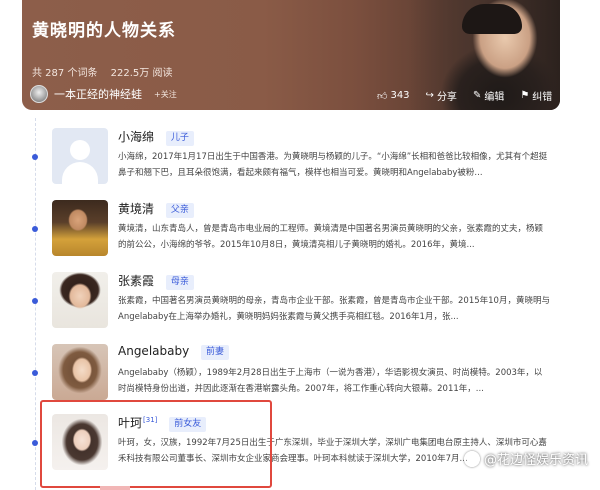 This screenshot has width=600, height=490. What do you see at coordinates (115, 488) in the screenshot?
I see `next-entry-peek` at bounding box center [115, 488].